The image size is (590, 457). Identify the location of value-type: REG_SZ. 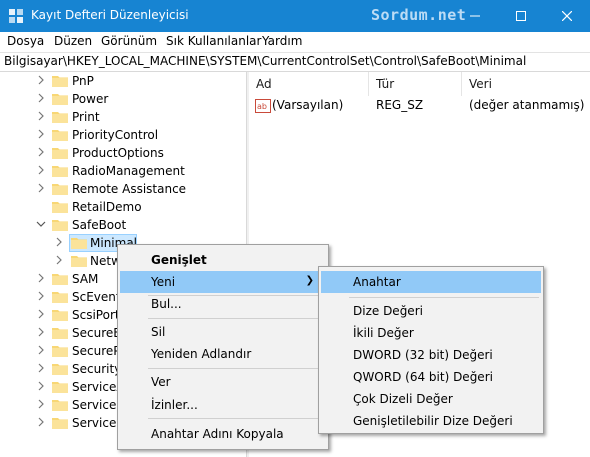
(400, 105).